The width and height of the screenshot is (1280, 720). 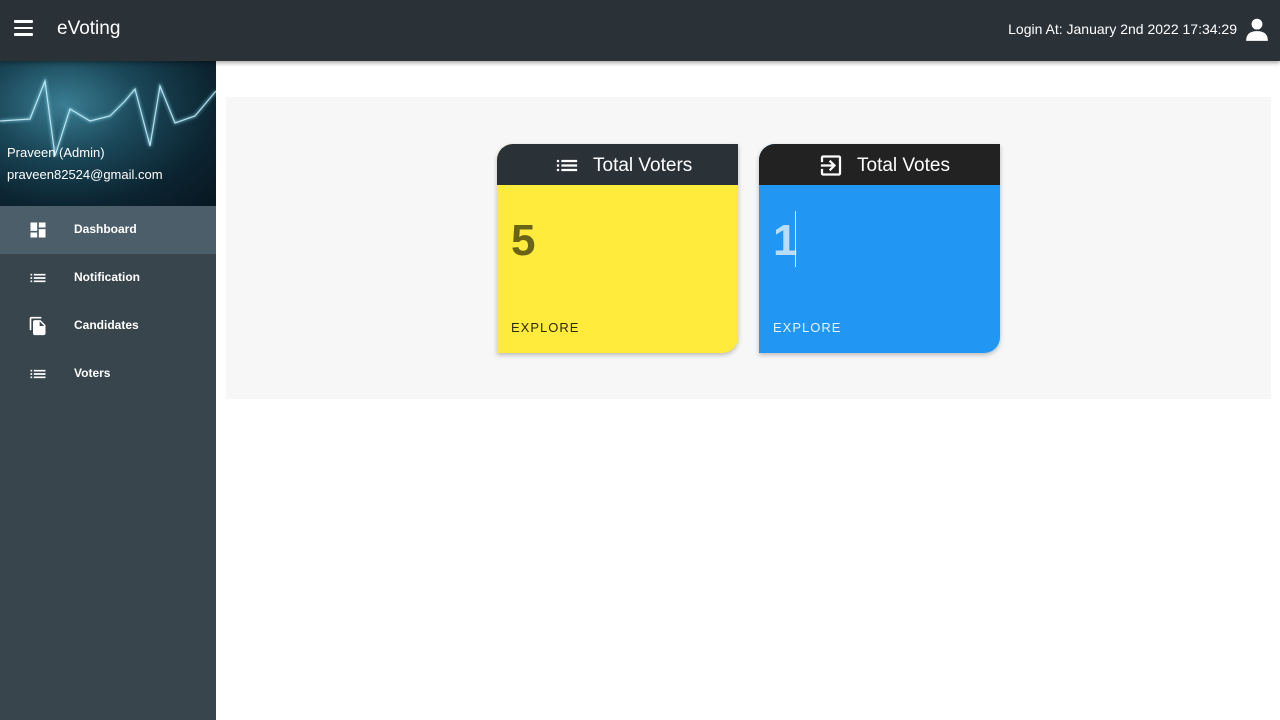 I want to click on sidebar-item-label: Voters, so click(x=92, y=373).